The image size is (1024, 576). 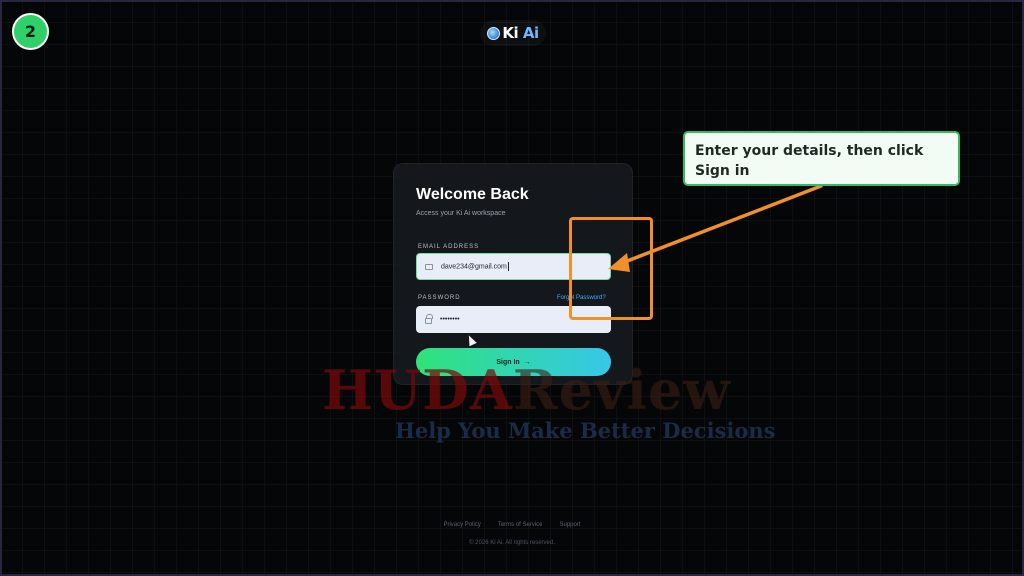 I want to click on copyright-text: © 2026 Ki Ai. All rights reserved., so click(x=512, y=543).